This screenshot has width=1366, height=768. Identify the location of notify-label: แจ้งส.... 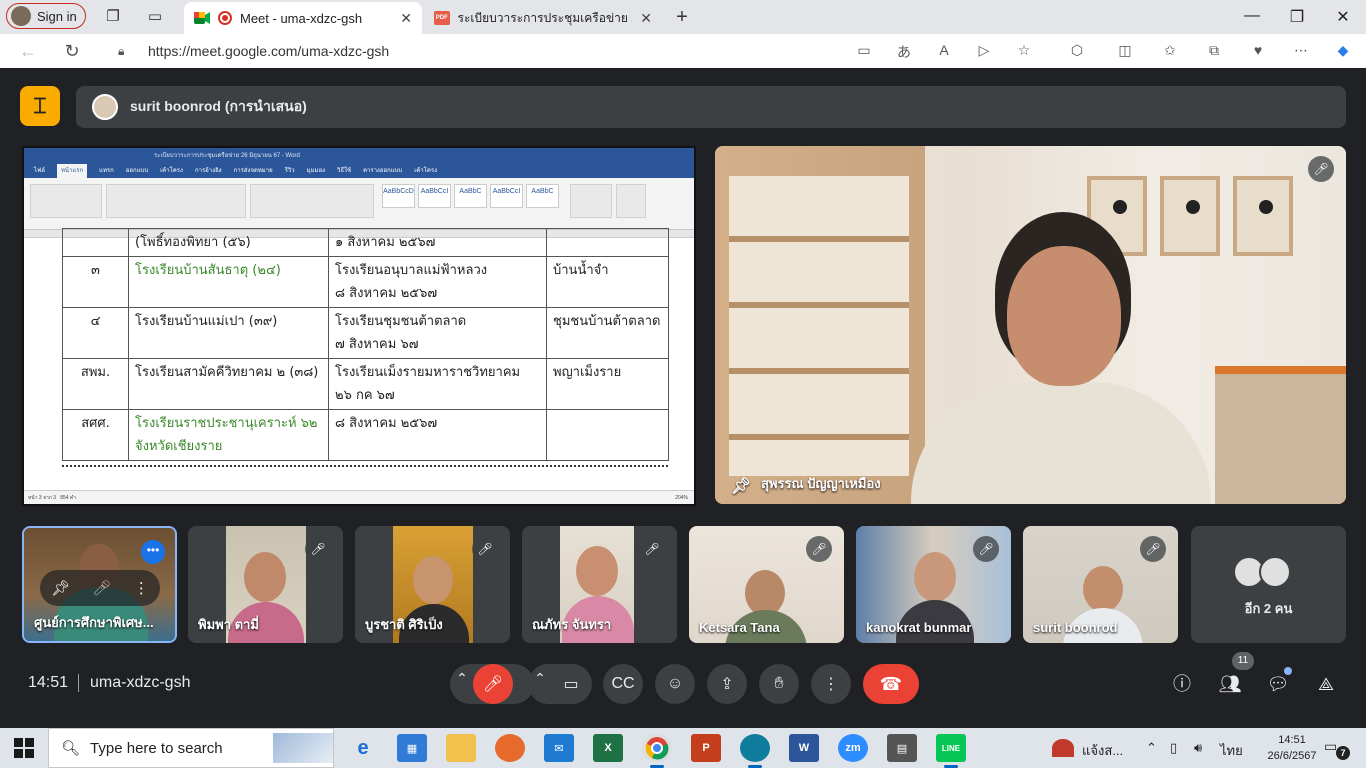
(1102, 750).